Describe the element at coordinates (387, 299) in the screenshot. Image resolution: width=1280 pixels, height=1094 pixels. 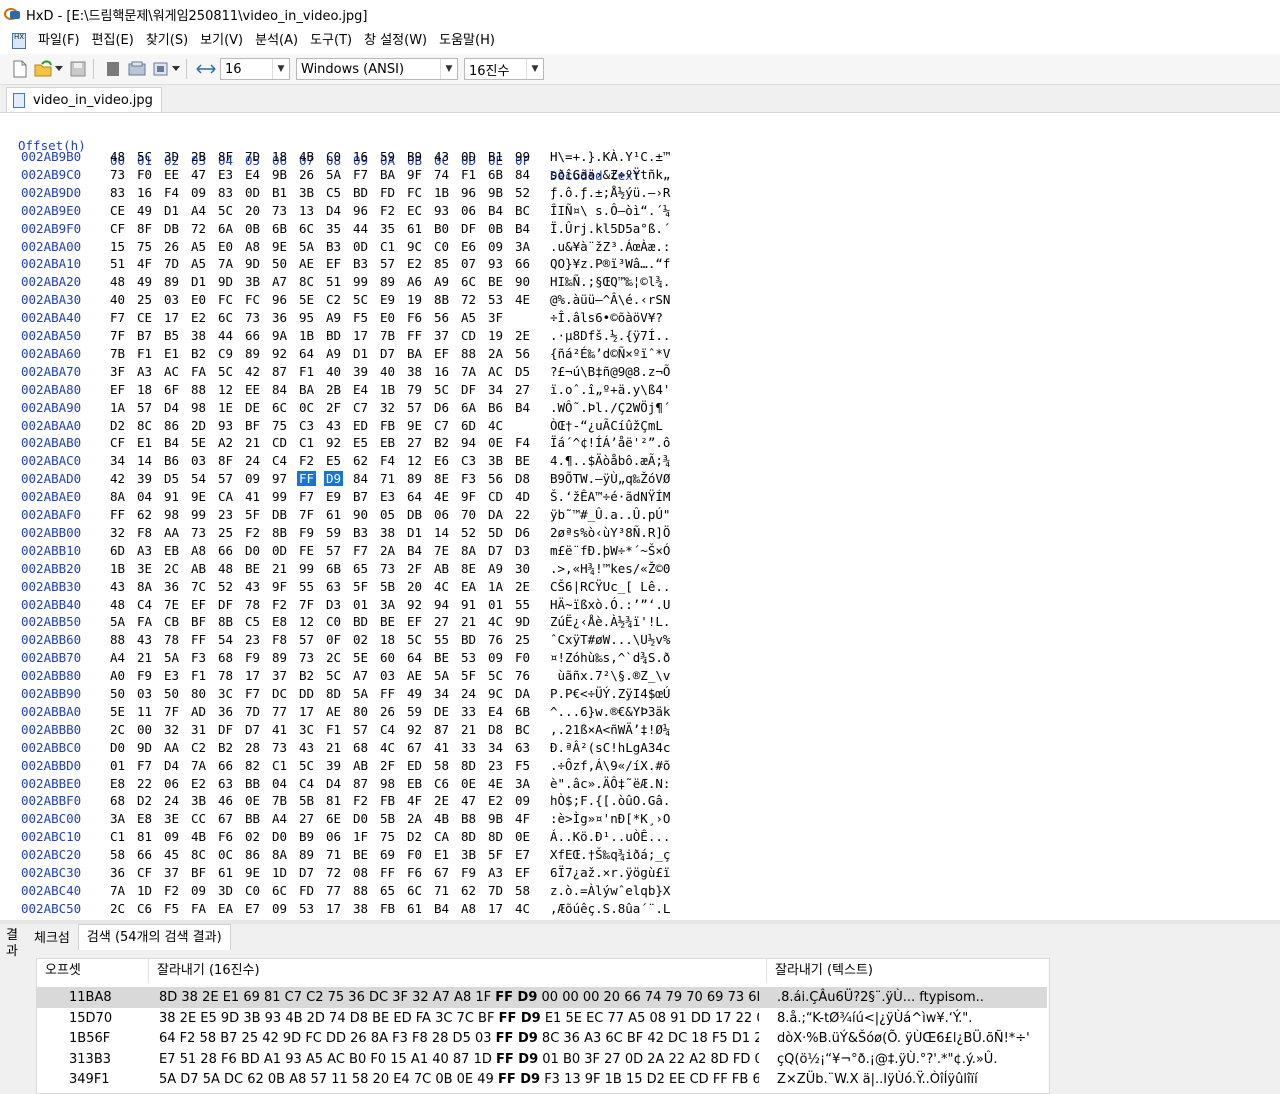
I see `hex-byte: E9` at that location.